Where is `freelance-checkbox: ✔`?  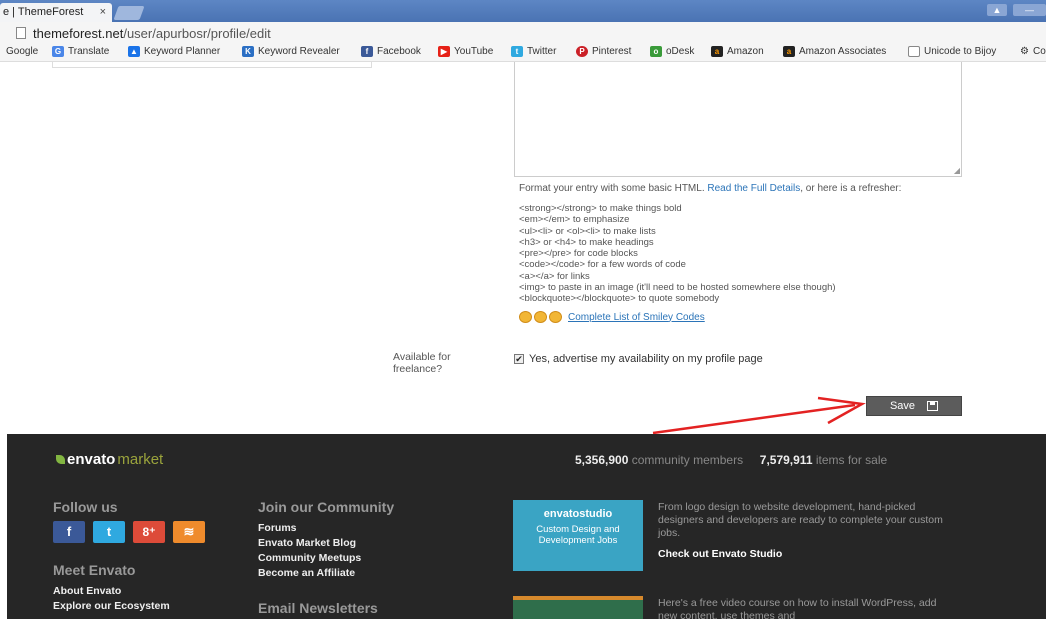
freelance-checkbox: ✔ is located at coordinates (519, 359).